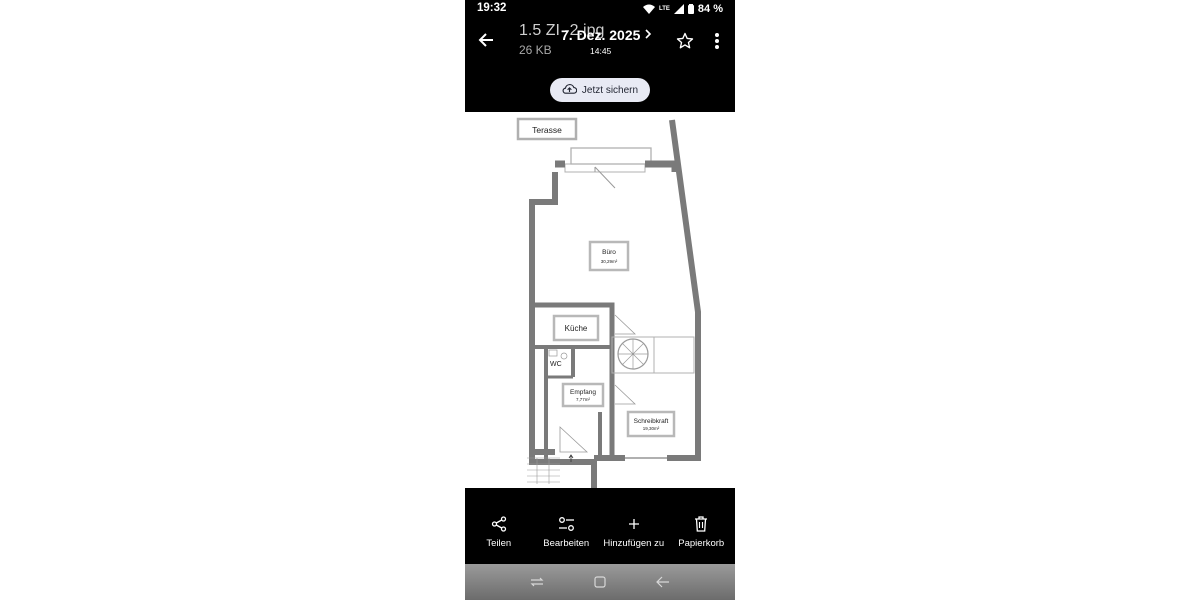 The width and height of the screenshot is (1200, 600). I want to click on share-label: Teilen, so click(499, 543).